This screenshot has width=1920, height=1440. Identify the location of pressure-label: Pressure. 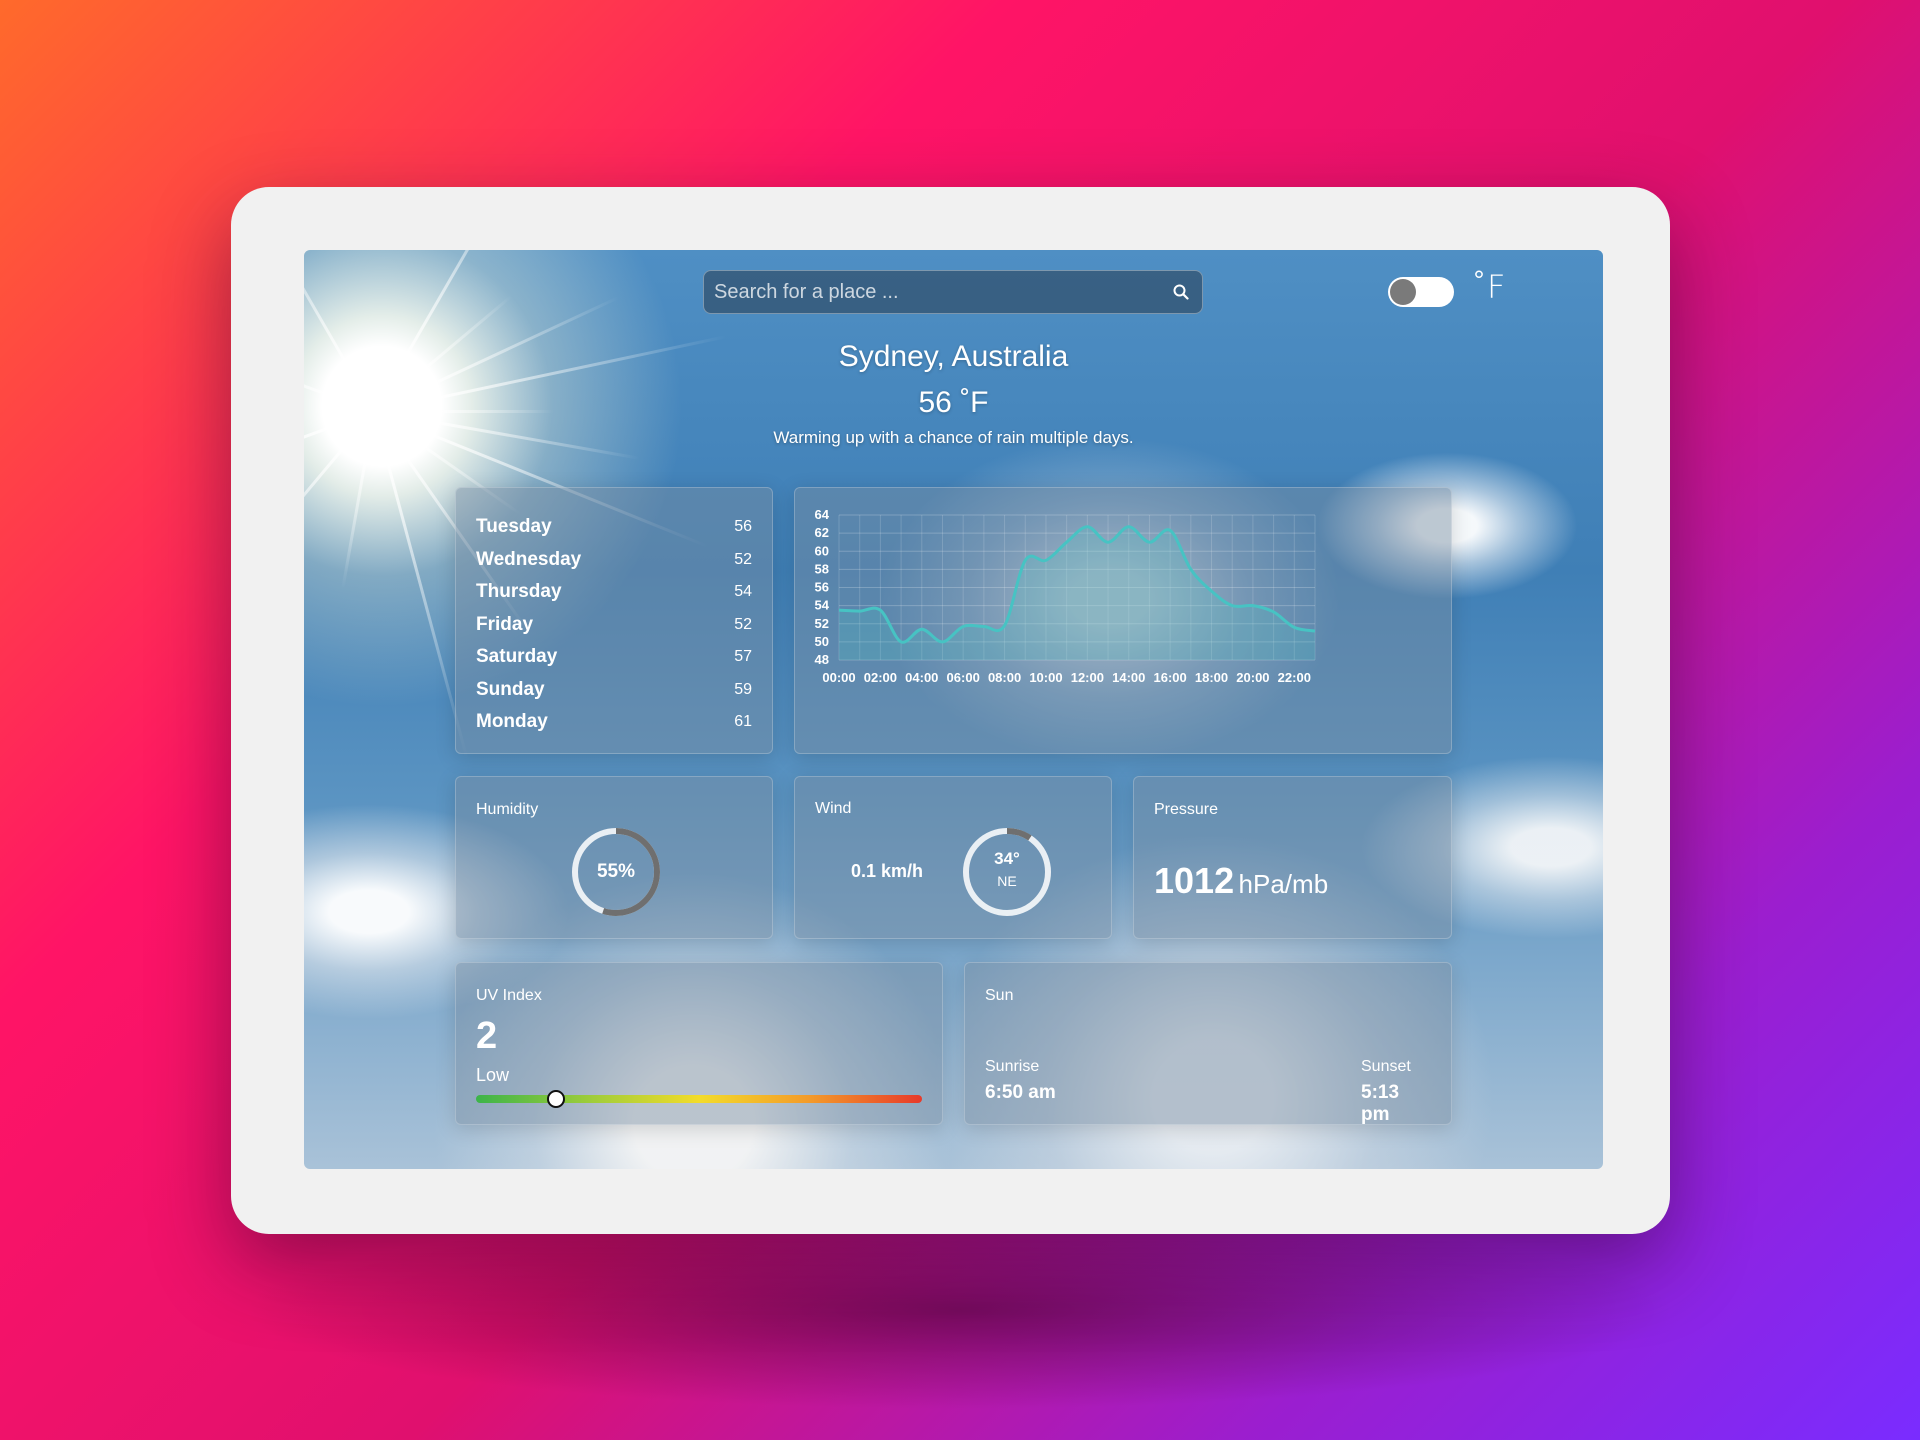
(1186, 809).